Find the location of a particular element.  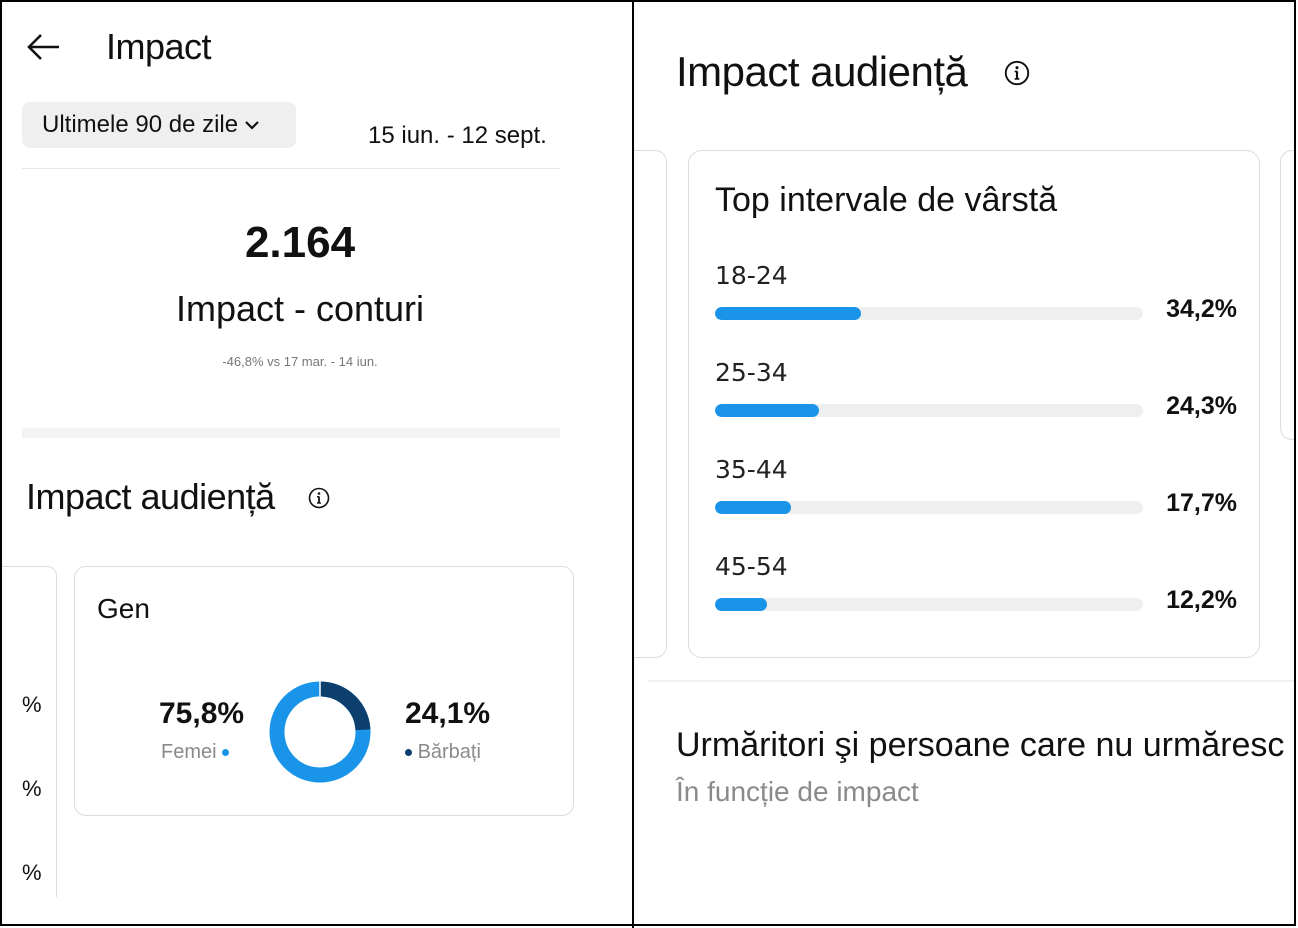

male-label: Bărbați is located at coordinates (449, 752).